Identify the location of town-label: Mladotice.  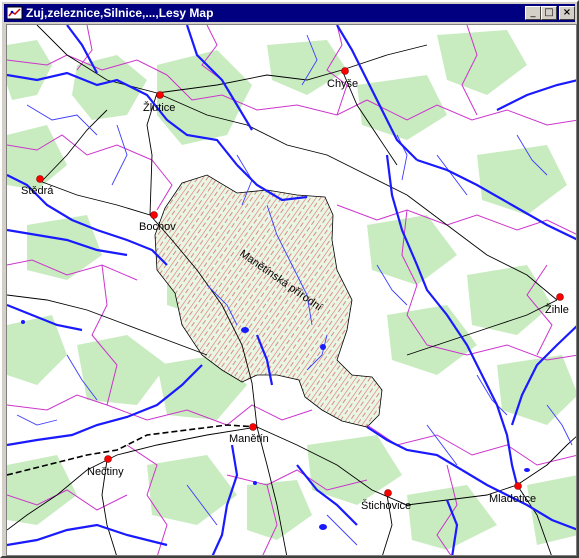
(512, 499).